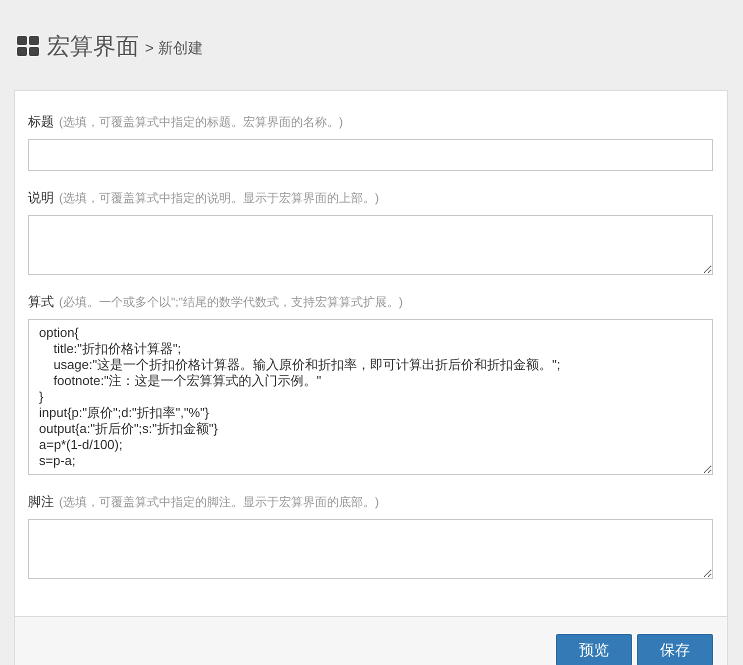 The image size is (743, 665). Describe the element at coordinates (675, 649) in the screenshot. I see `save-button: 保存` at that location.